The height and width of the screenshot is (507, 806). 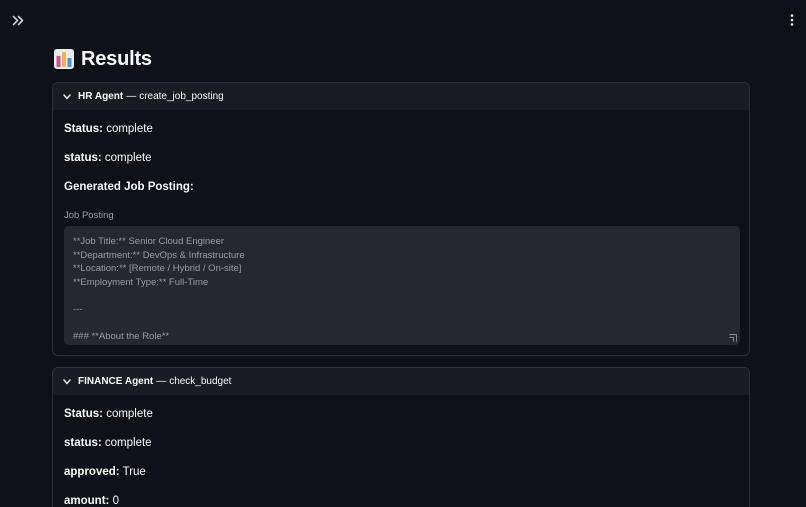 I want to click on finance-agent-expander-header: FINANCE Agent — check_budget, so click(x=401, y=381).